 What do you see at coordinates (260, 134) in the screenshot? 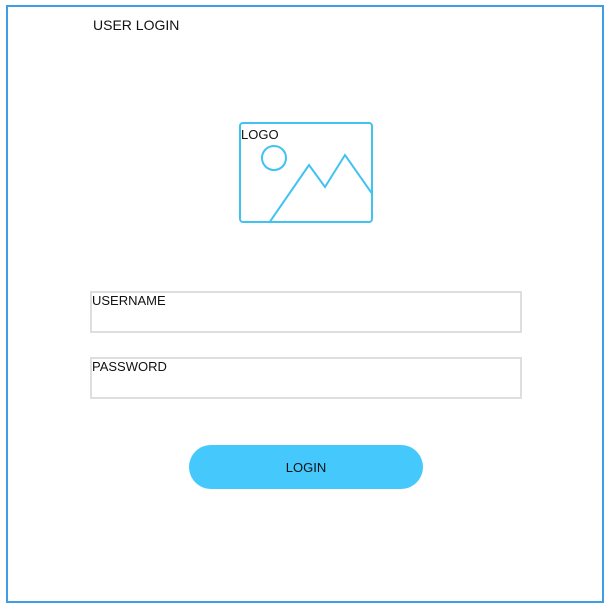
I see `logo-label: LOGO` at bounding box center [260, 134].